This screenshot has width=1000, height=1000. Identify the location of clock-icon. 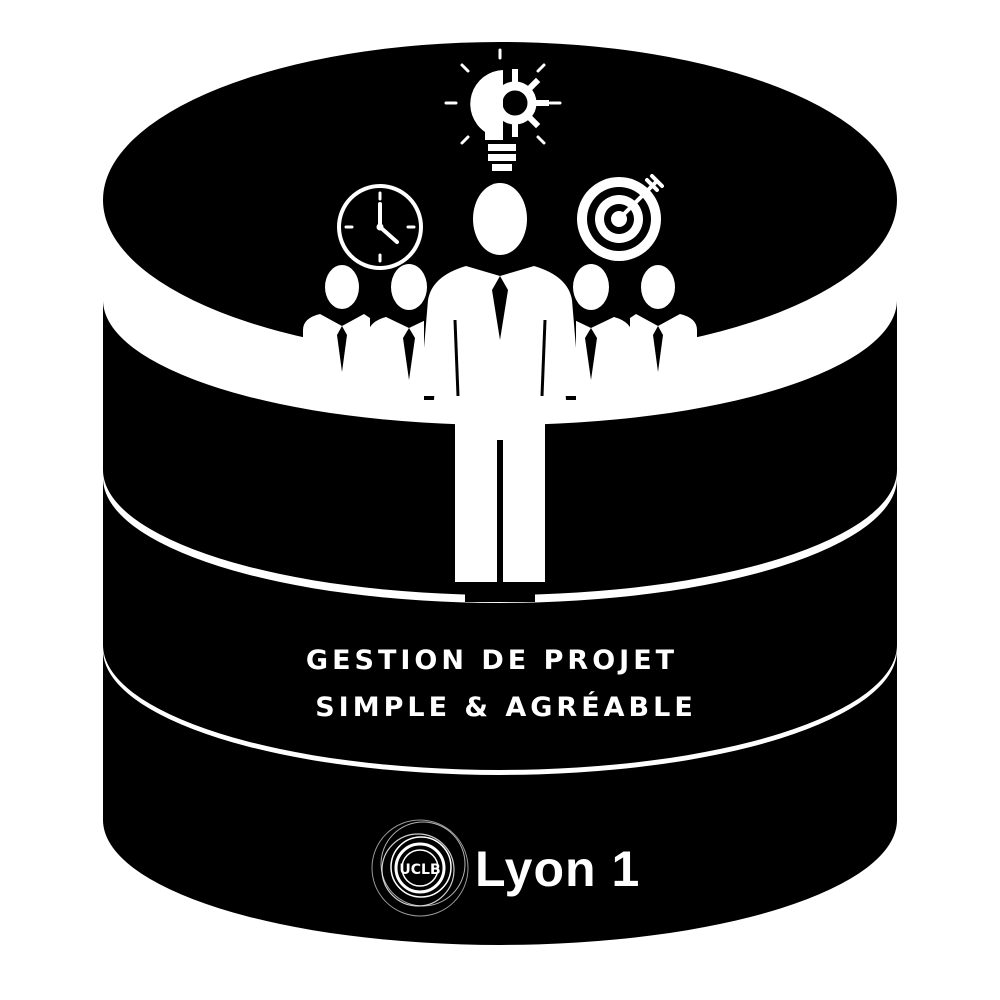
(380, 227).